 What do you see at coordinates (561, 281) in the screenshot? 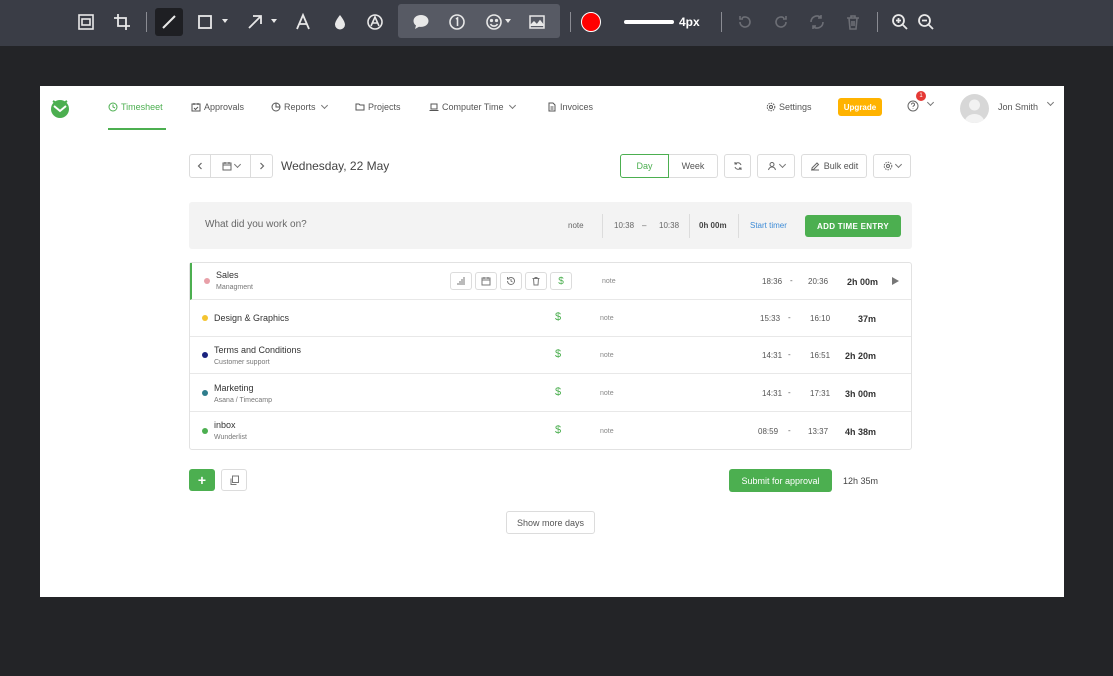
I see `billable-button: $` at bounding box center [561, 281].